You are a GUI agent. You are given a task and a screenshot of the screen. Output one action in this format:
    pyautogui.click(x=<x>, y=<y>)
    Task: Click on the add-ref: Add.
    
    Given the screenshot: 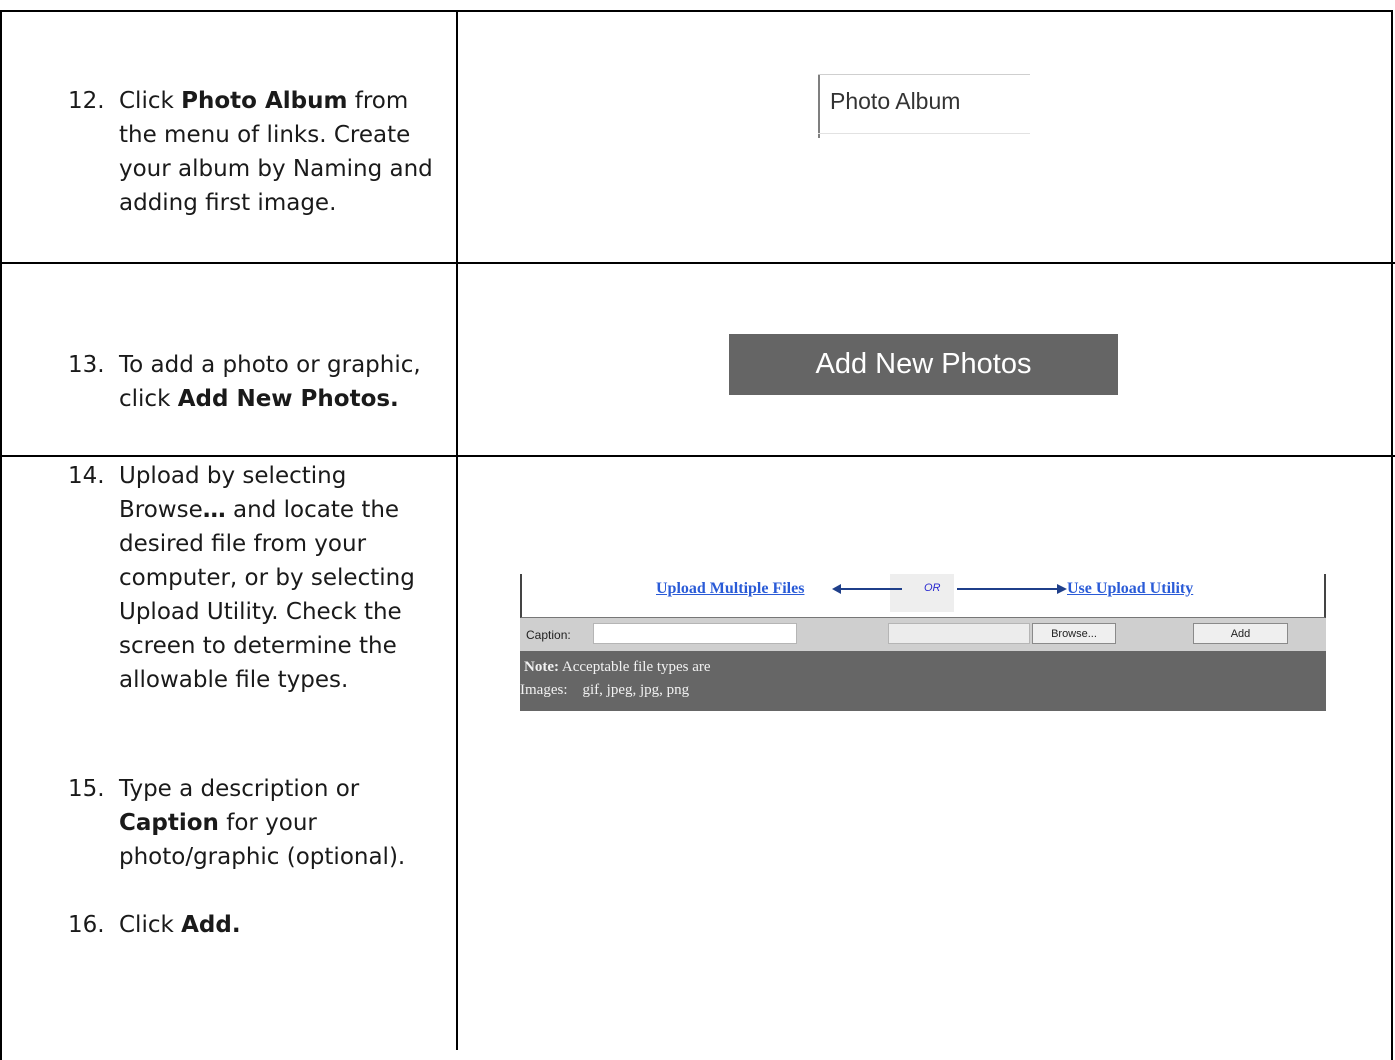 What is the action you would take?
    pyautogui.click(x=211, y=925)
    